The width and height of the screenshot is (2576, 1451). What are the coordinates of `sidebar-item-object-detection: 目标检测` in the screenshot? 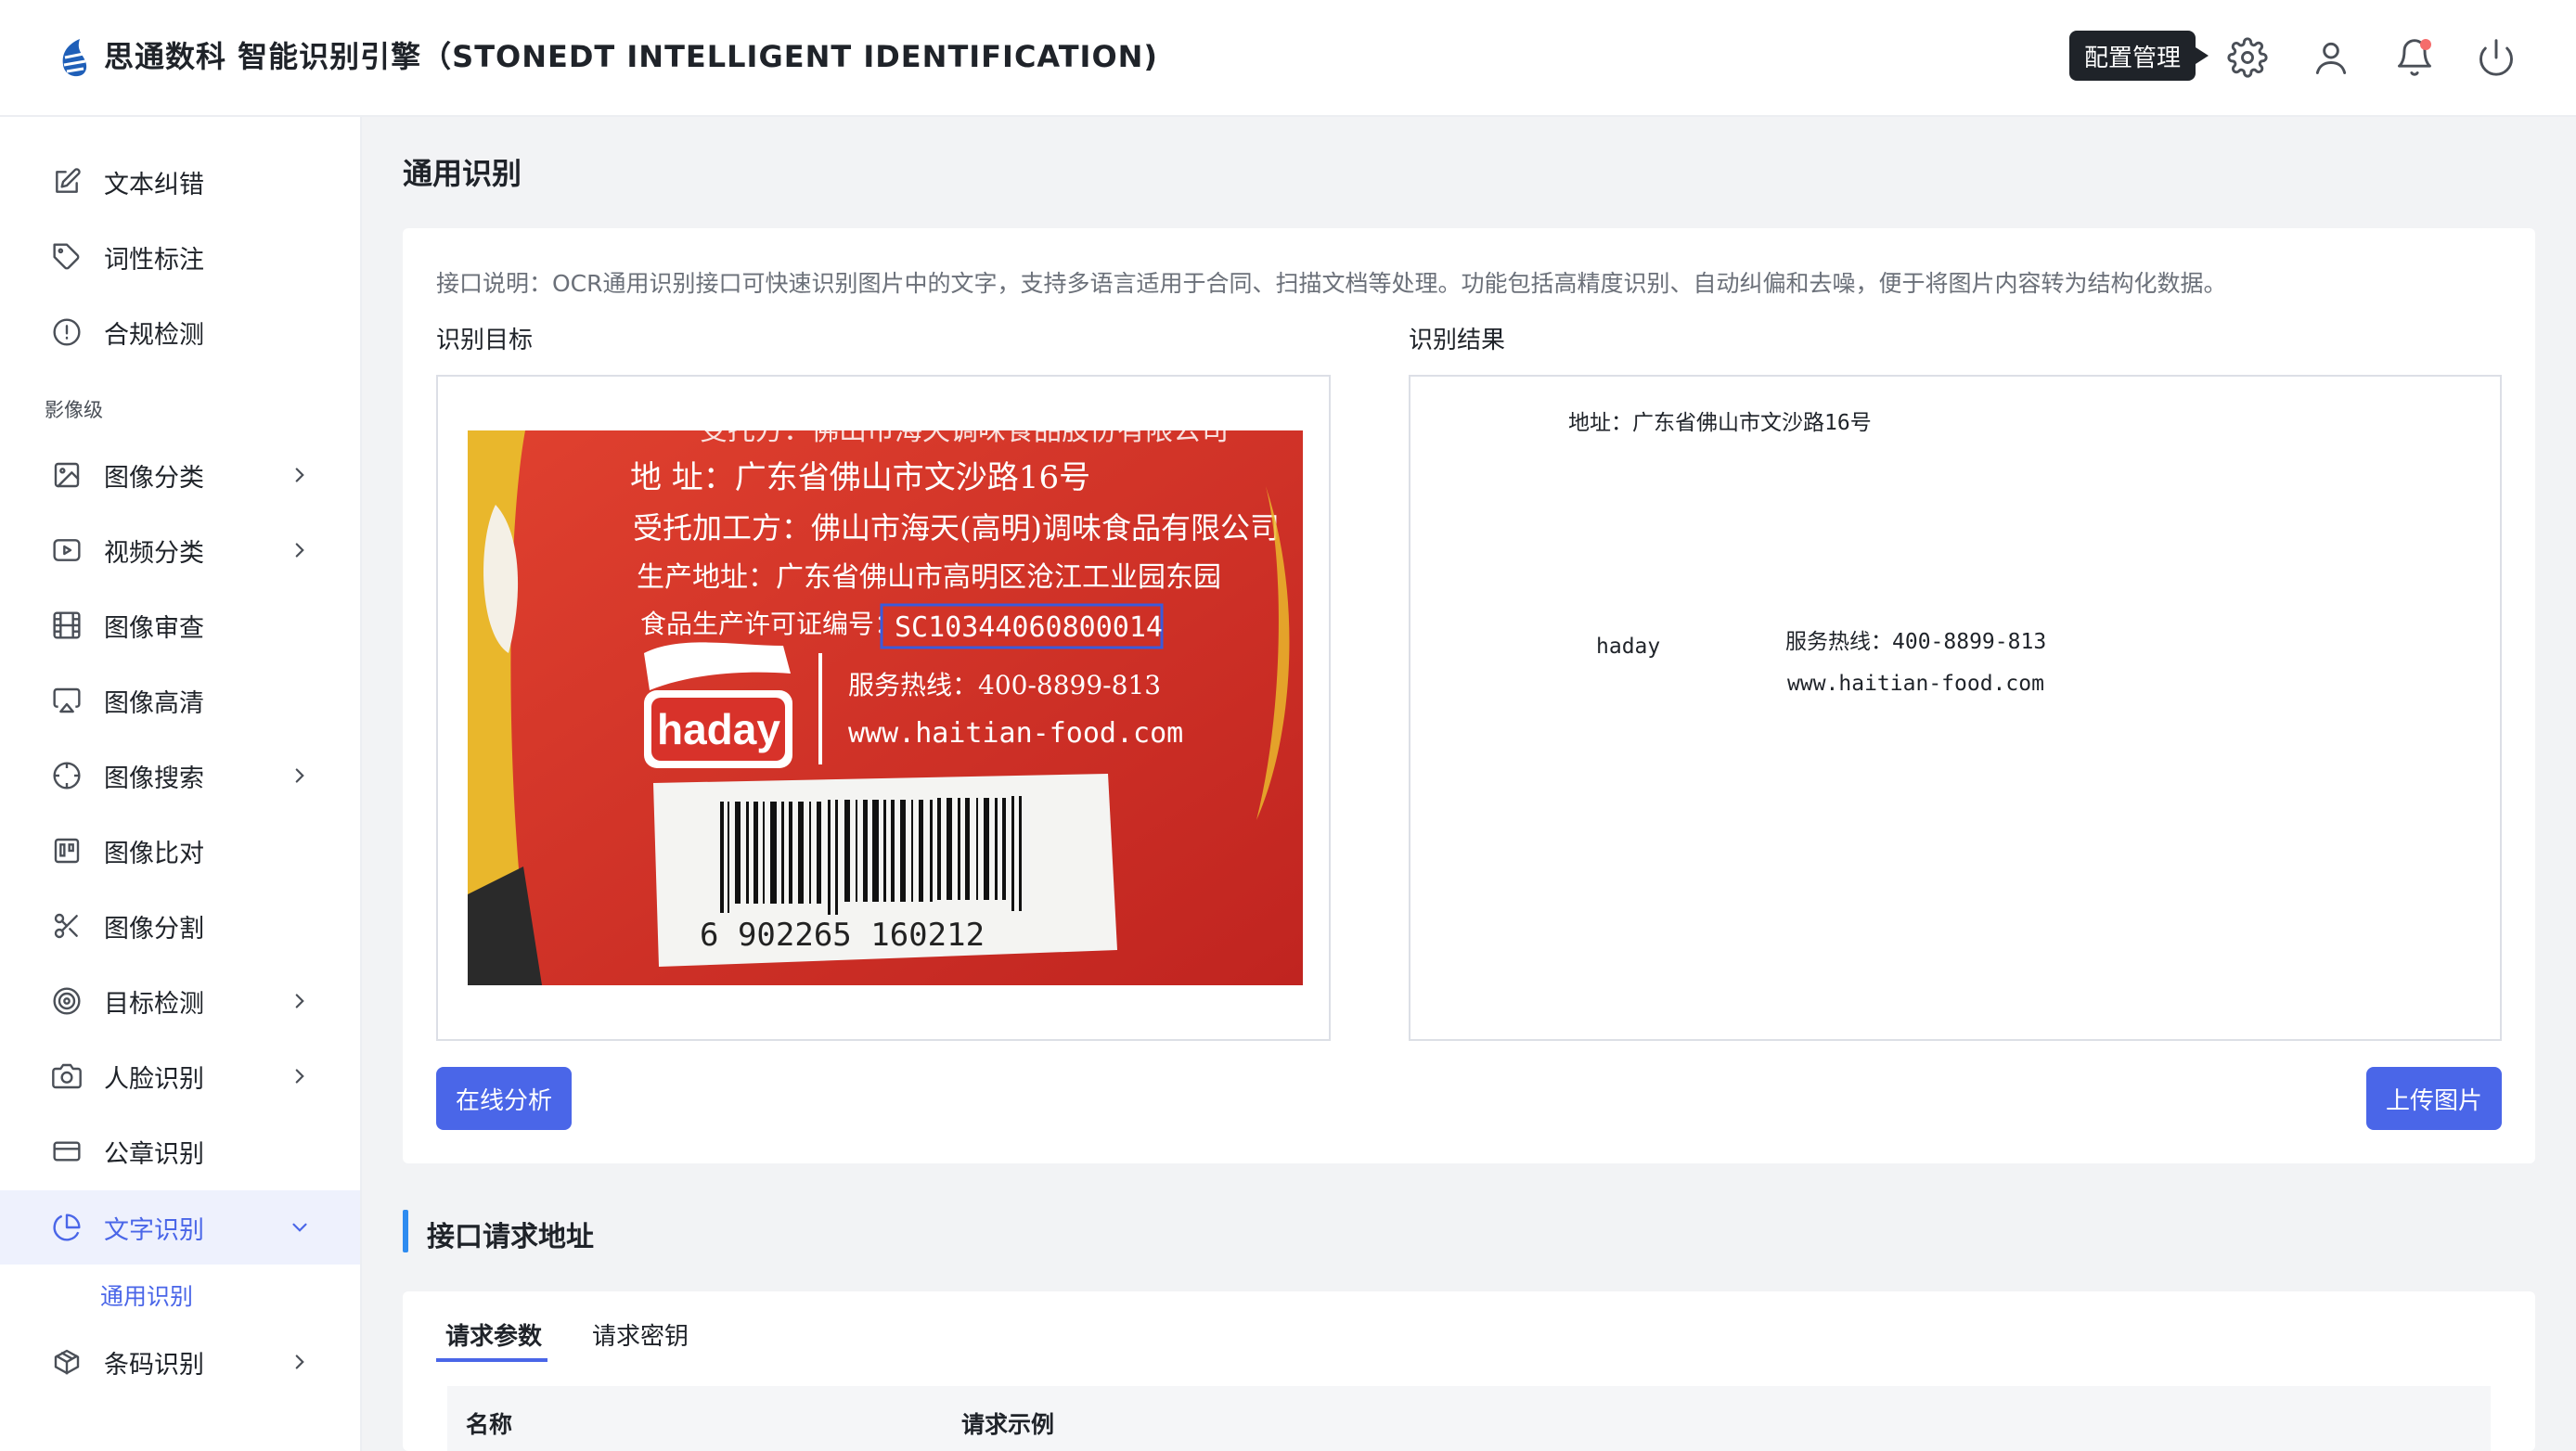 It's located at (180, 1001).